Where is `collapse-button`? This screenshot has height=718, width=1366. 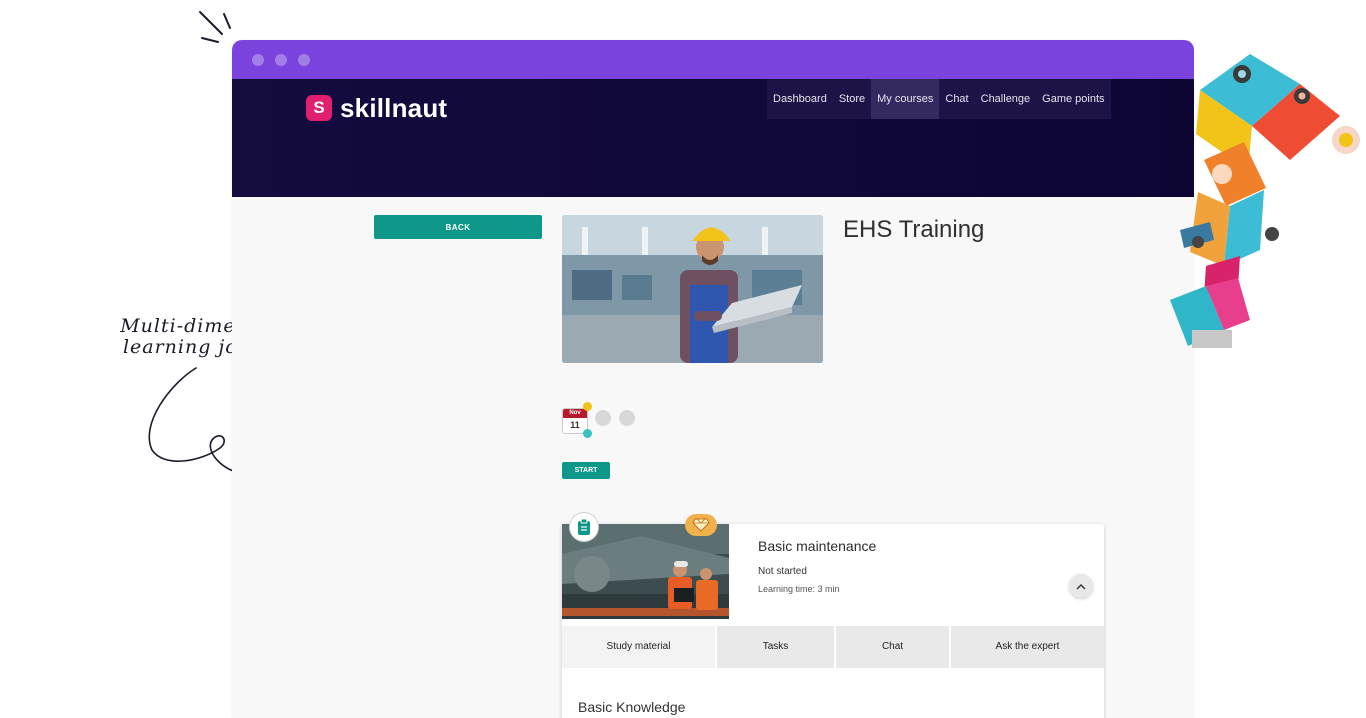
collapse-button is located at coordinates (1081, 586).